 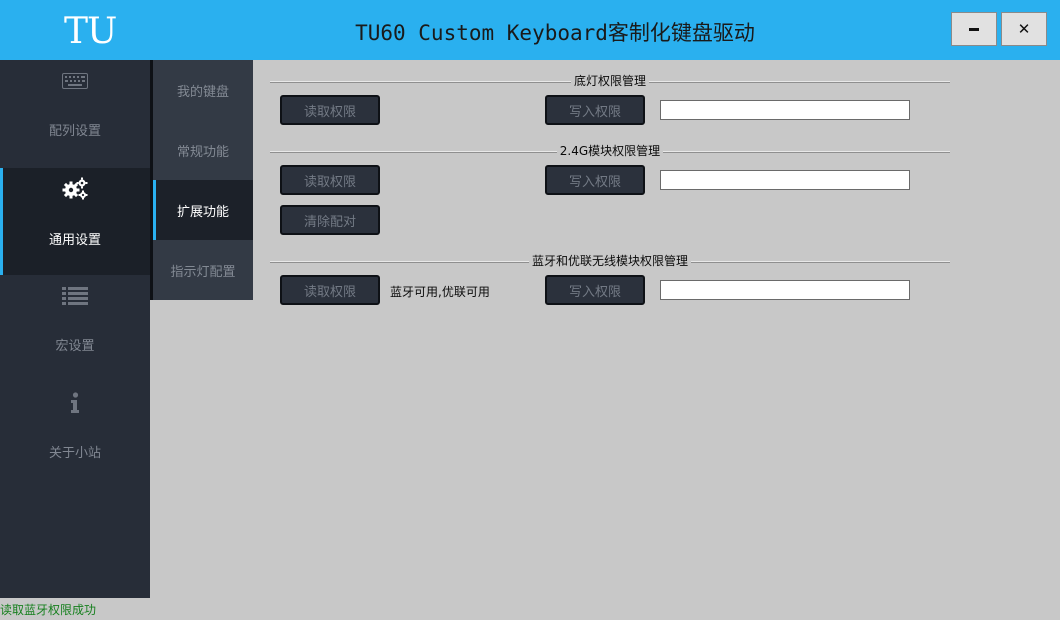 What do you see at coordinates (75, 435) in the screenshot?
I see `sidebar-item-about: 关于小站` at bounding box center [75, 435].